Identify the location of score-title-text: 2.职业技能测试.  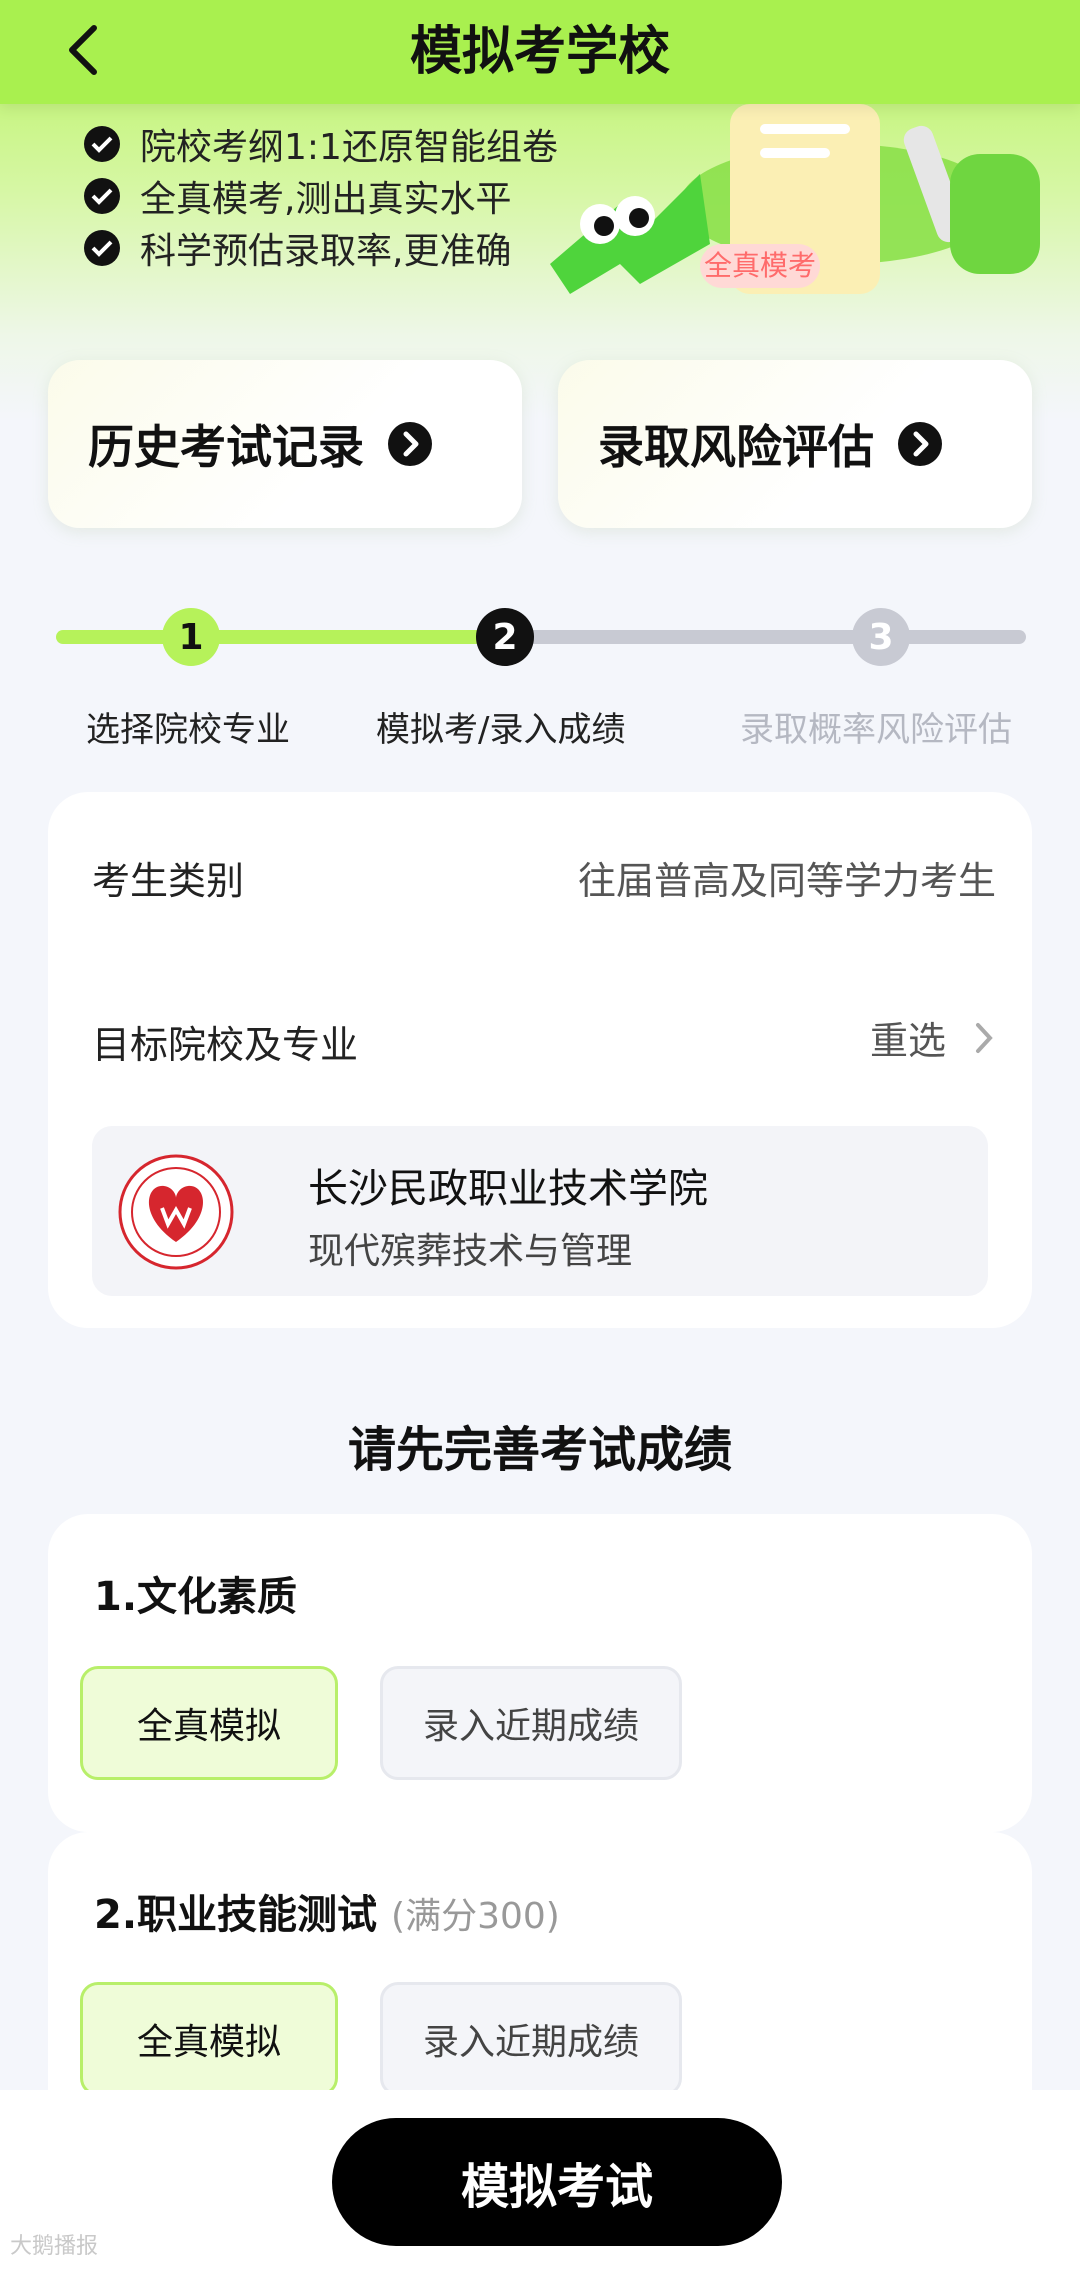
(236, 1915).